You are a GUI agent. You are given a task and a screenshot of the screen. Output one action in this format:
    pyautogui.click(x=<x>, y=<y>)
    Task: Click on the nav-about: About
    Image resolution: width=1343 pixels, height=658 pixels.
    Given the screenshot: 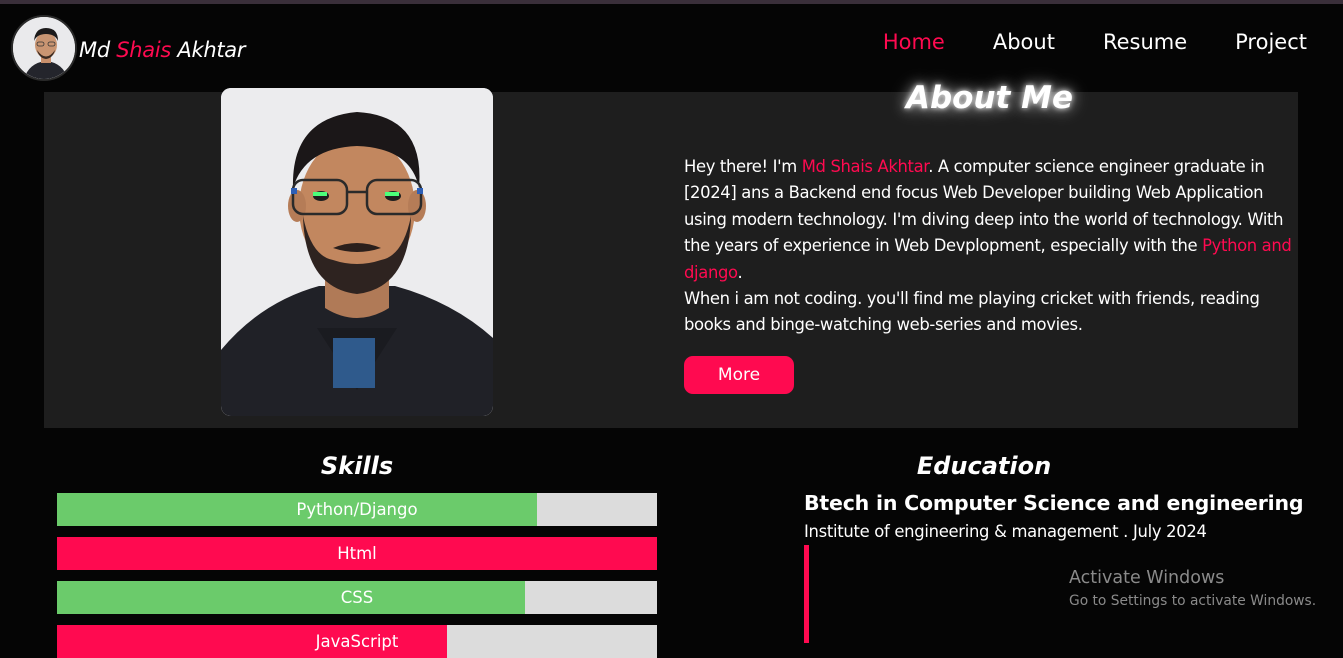 What is the action you would take?
    pyautogui.click(x=1024, y=42)
    